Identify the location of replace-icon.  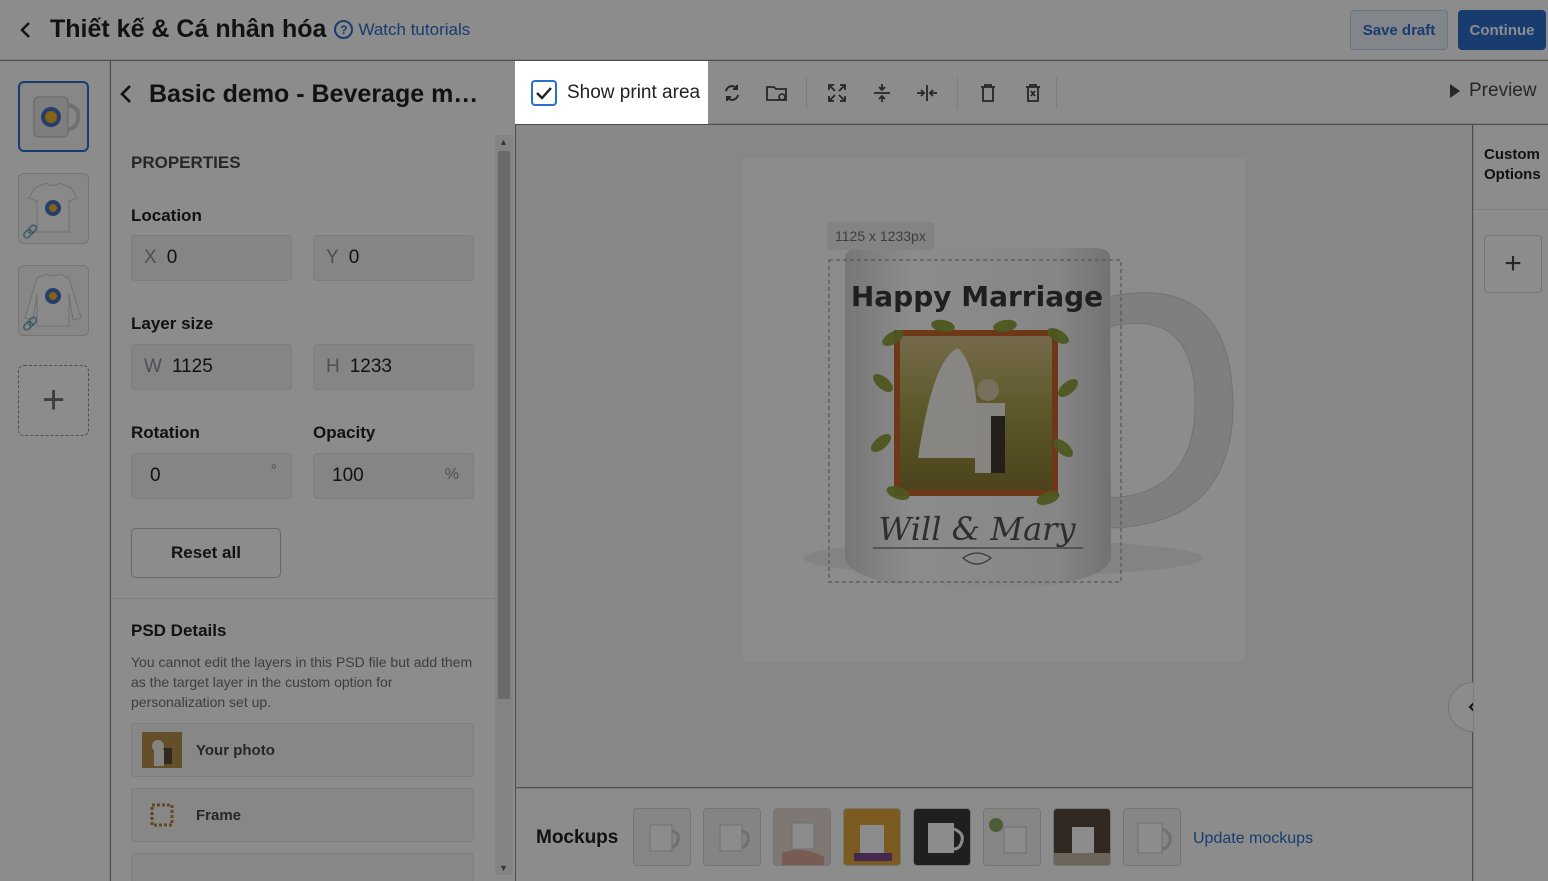
(732, 93).